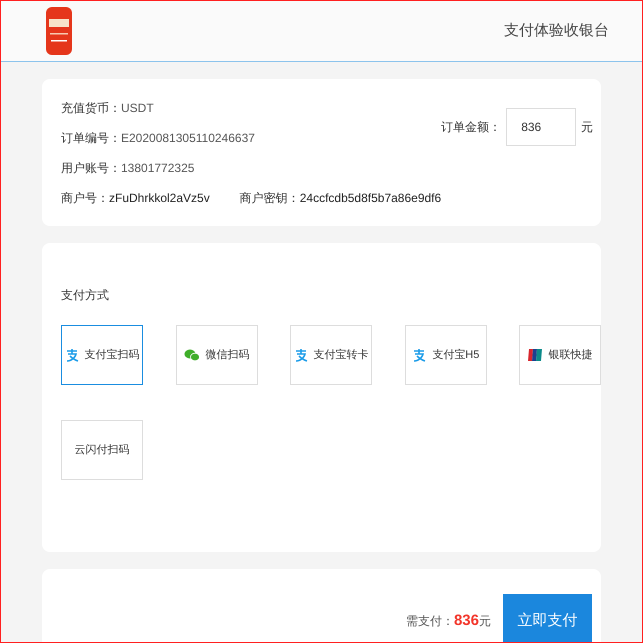 The width and height of the screenshot is (643, 643). What do you see at coordinates (445, 355) in the screenshot?
I see `payment-method-option: 支付宝H5` at bounding box center [445, 355].